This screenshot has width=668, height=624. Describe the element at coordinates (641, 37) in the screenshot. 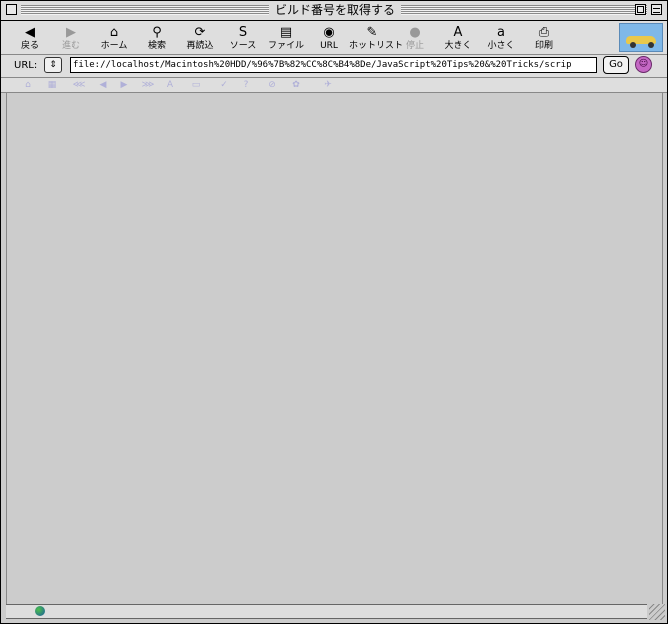

I see `browser-logo` at that location.